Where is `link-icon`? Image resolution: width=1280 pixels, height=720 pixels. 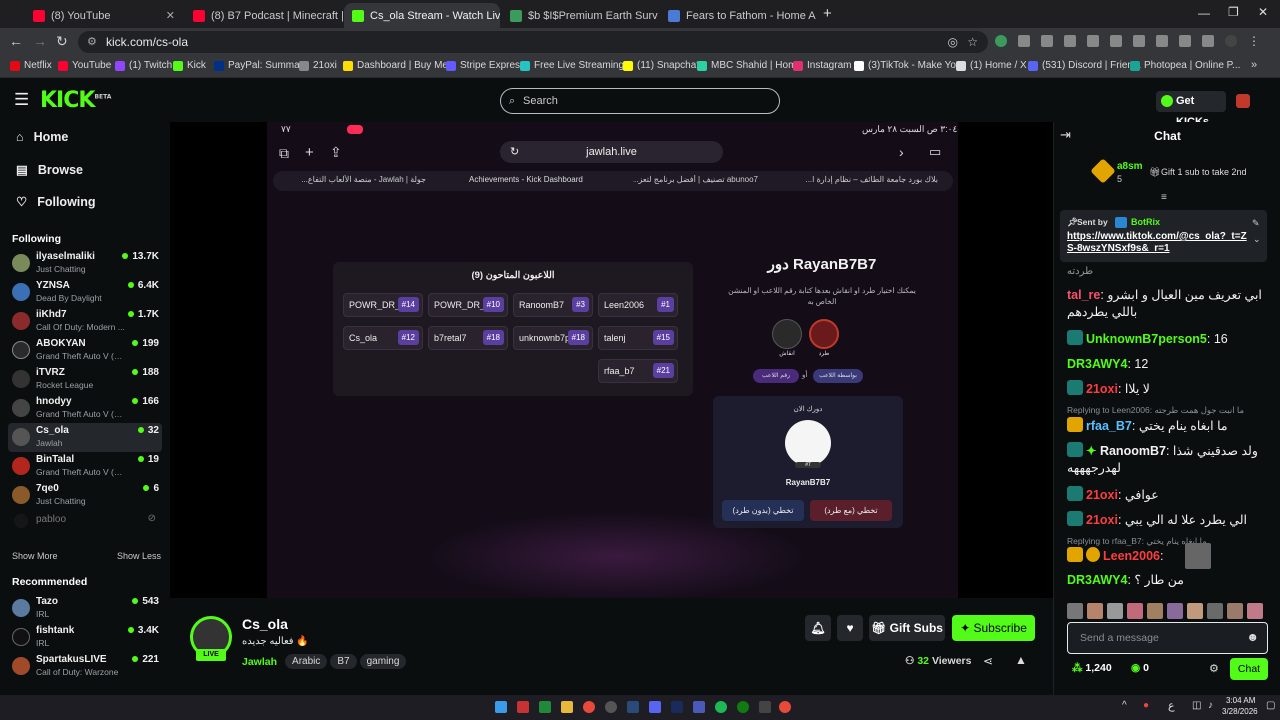
link-icon is located at coordinates (1162, 41).